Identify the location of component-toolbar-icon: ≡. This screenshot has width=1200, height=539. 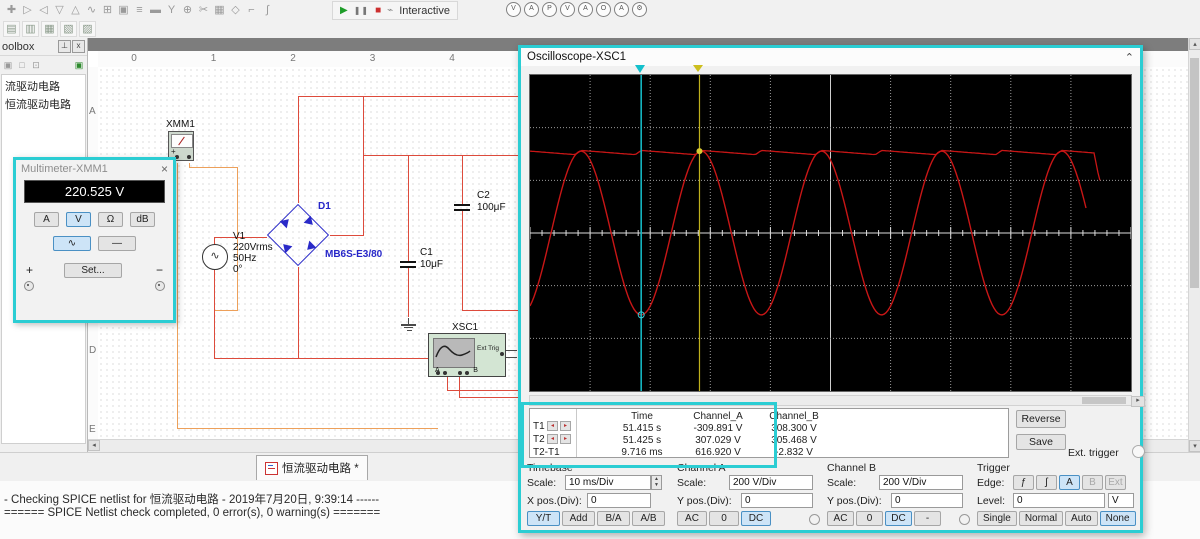
(139, 10).